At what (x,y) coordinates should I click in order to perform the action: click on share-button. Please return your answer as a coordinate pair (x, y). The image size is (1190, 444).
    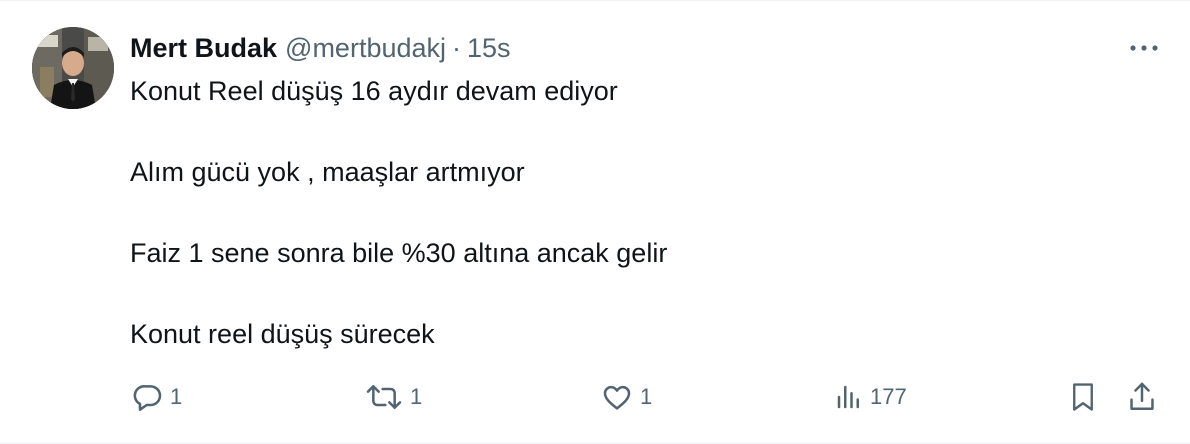
    Looking at the image, I should click on (1142, 397).